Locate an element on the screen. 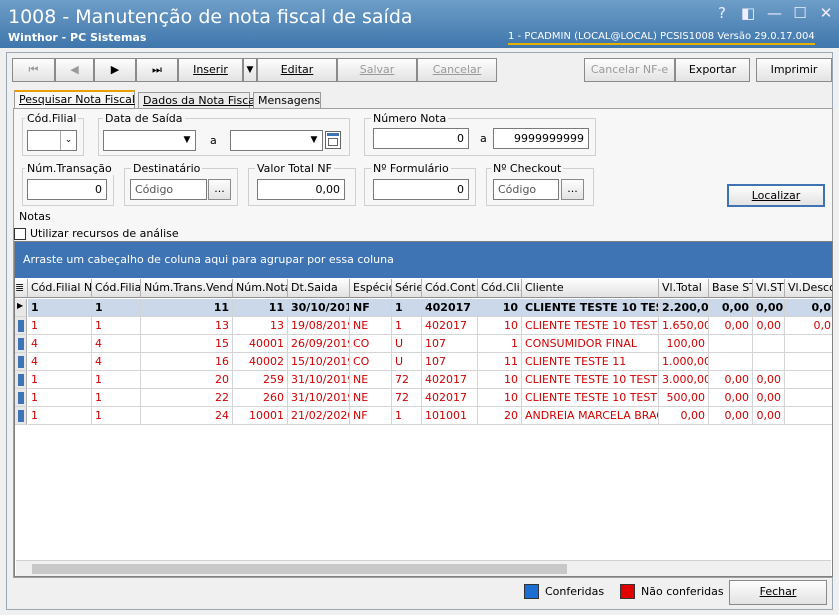 This screenshot has height=615, width=839. column-header: Cód.Filial is located at coordinates (116, 288).